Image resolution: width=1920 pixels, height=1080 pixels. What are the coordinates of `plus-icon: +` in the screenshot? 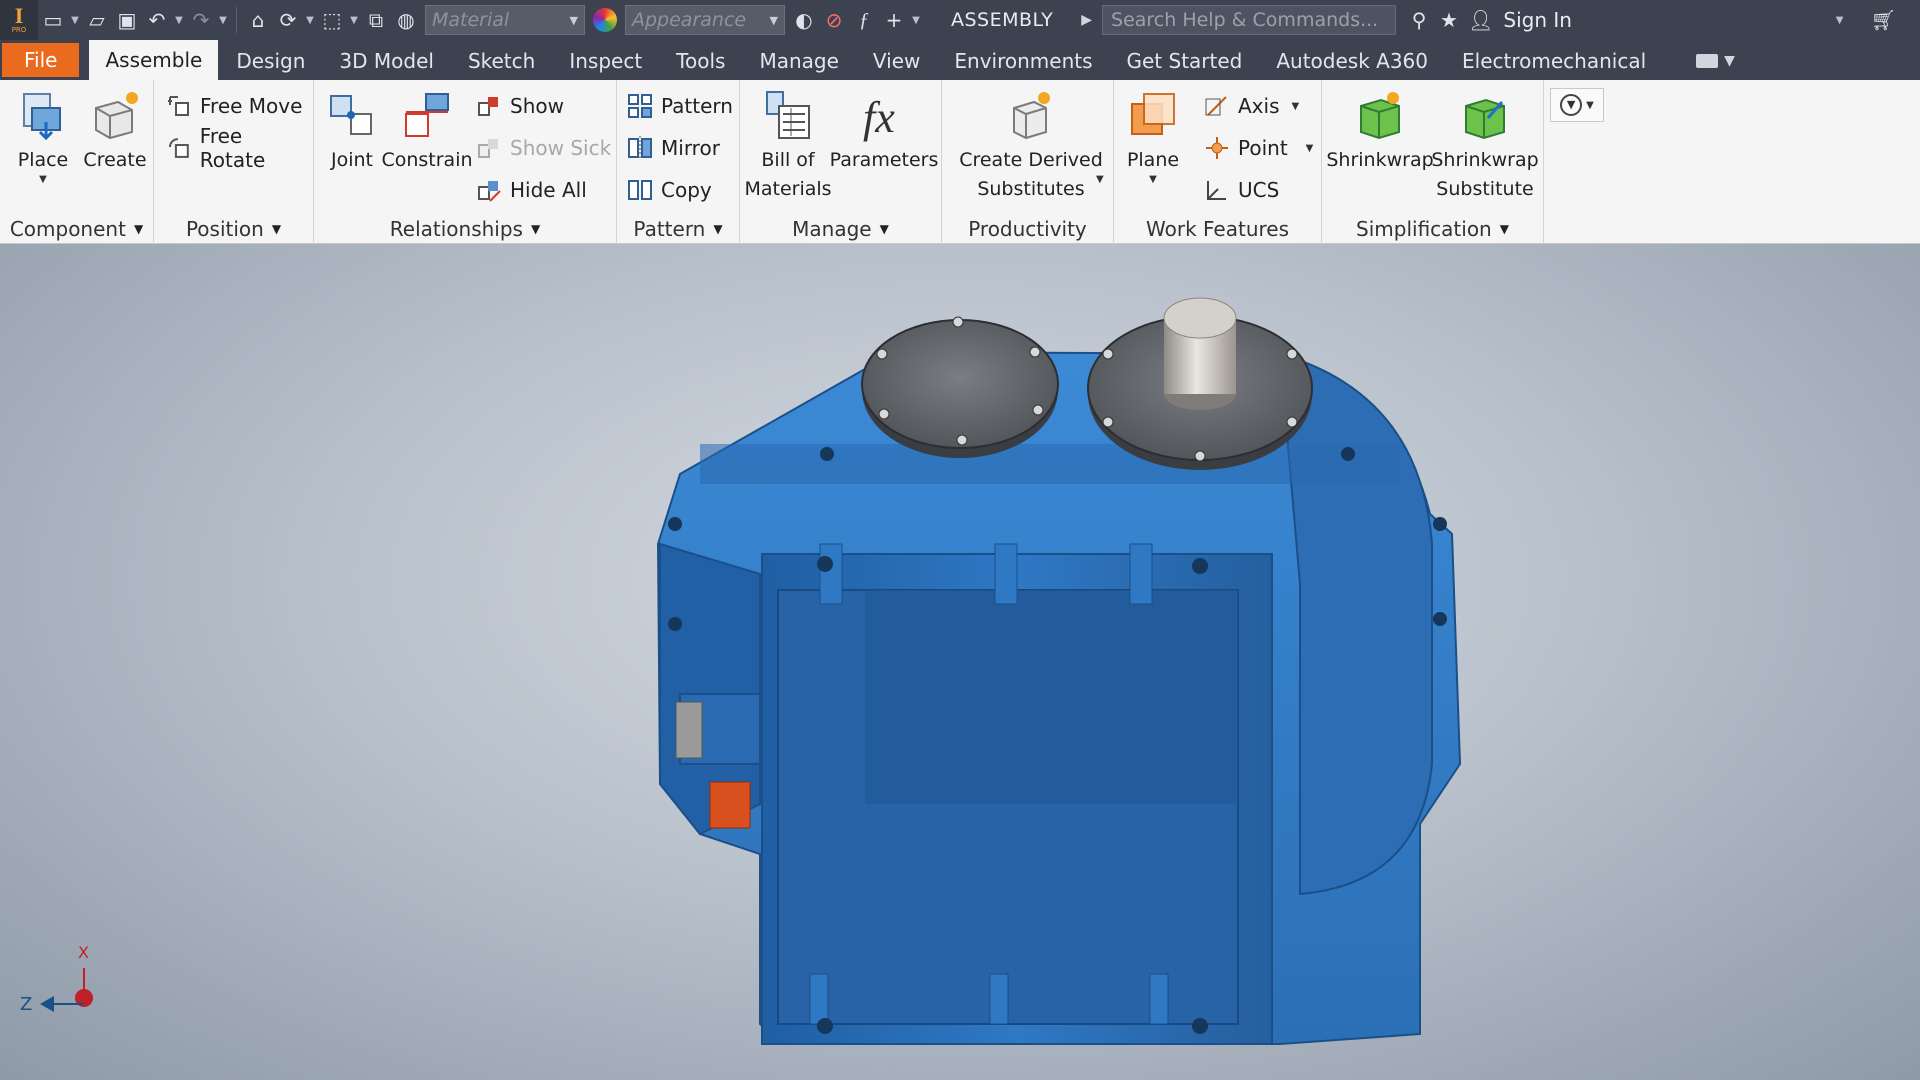 It's located at (894, 20).